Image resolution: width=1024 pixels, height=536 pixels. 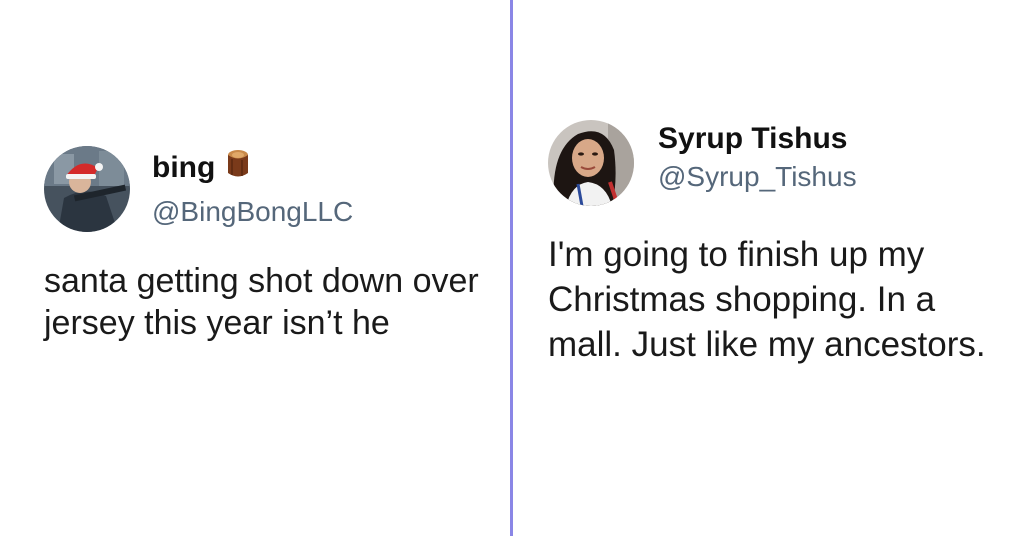 What do you see at coordinates (511, 268) in the screenshot?
I see `panel-divider` at bounding box center [511, 268].